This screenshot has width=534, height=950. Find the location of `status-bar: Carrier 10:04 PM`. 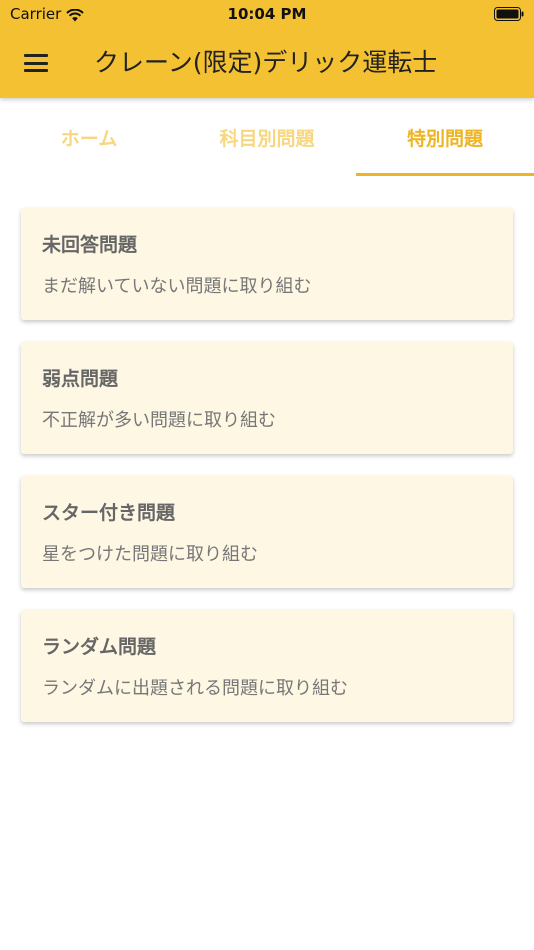

status-bar: Carrier 10:04 PM is located at coordinates (267, 14).